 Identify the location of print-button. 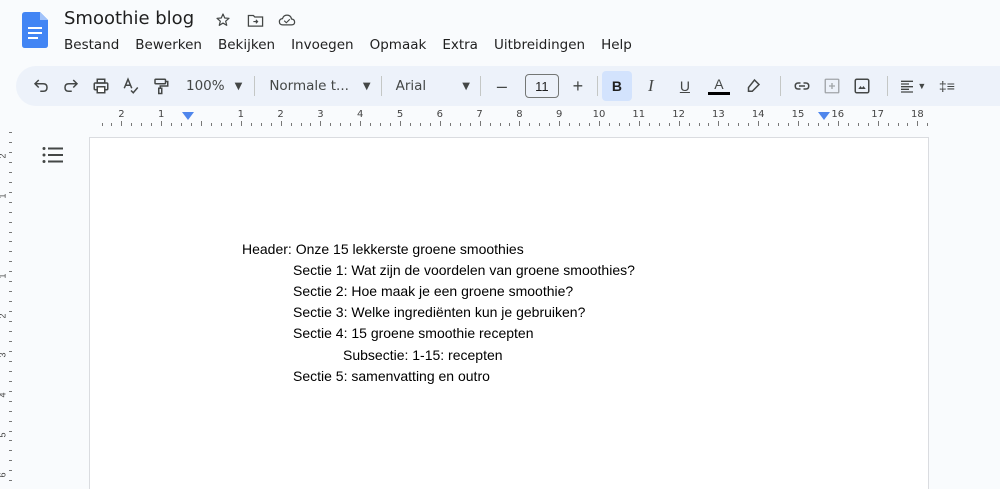
(101, 86).